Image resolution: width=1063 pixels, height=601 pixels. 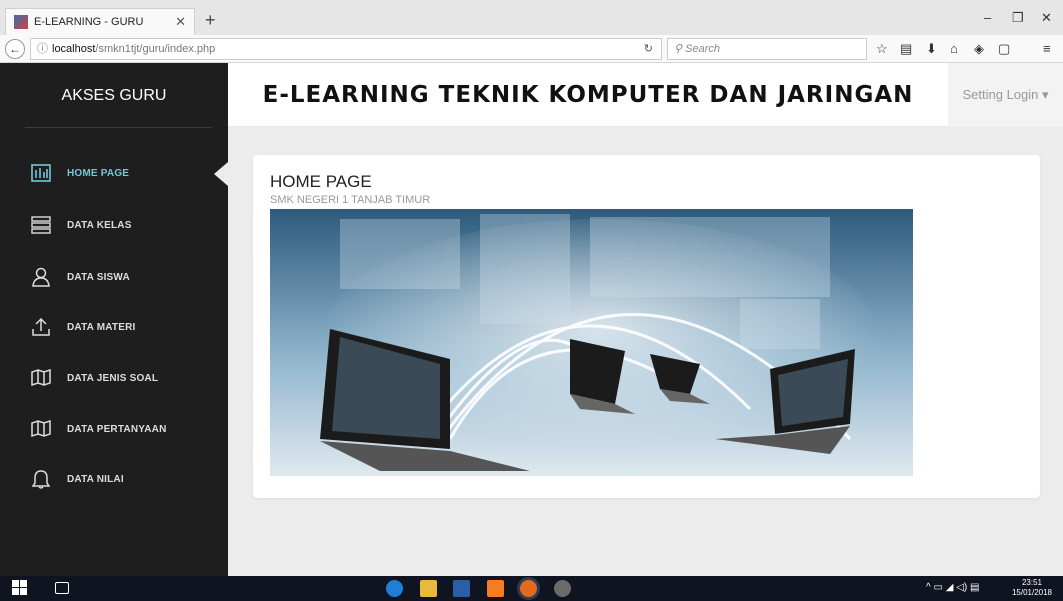 What do you see at coordinates (20, 588) in the screenshot?
I see `windows-start-icon` at bounding box center [20, 588].